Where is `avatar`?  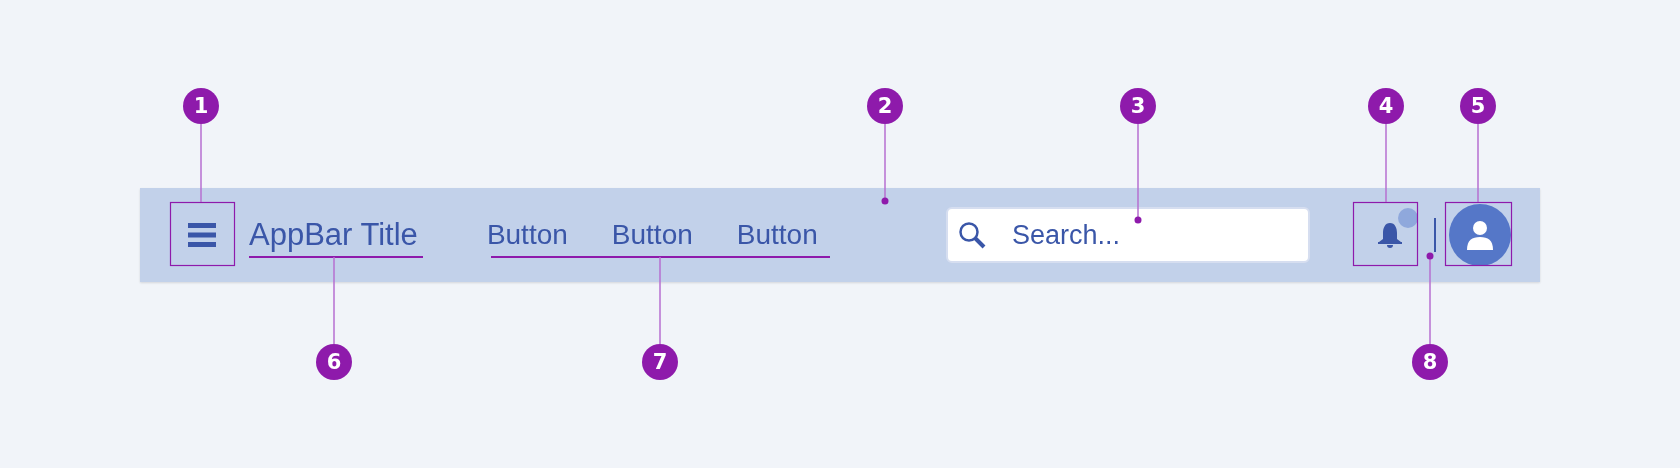
avatar is located at coordinates (1480, 235).